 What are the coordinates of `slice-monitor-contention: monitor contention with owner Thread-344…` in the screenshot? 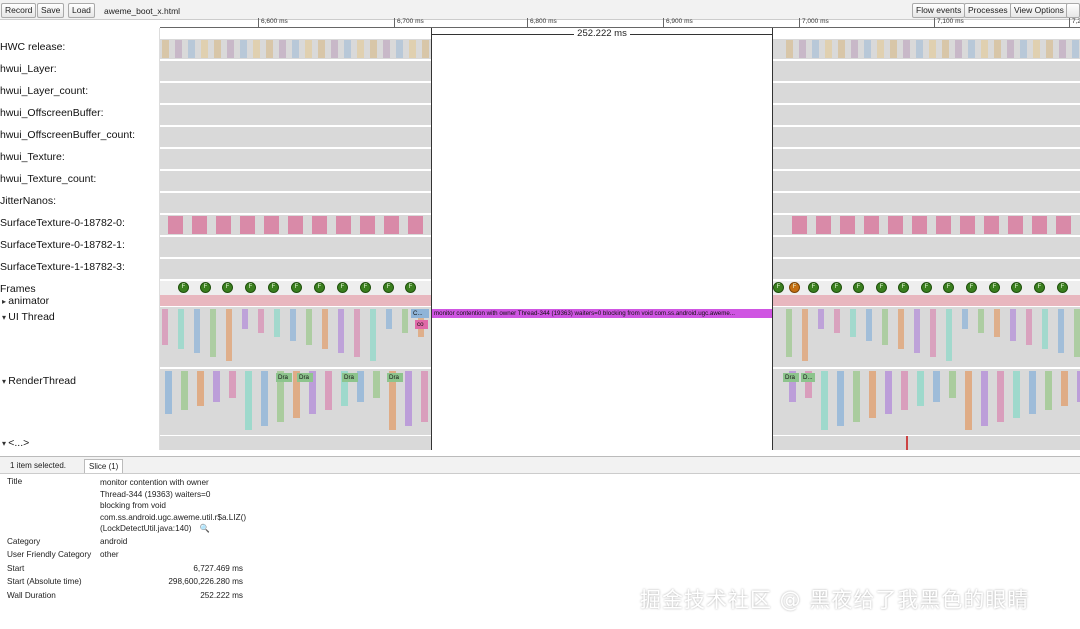 It's located at (602, 313).